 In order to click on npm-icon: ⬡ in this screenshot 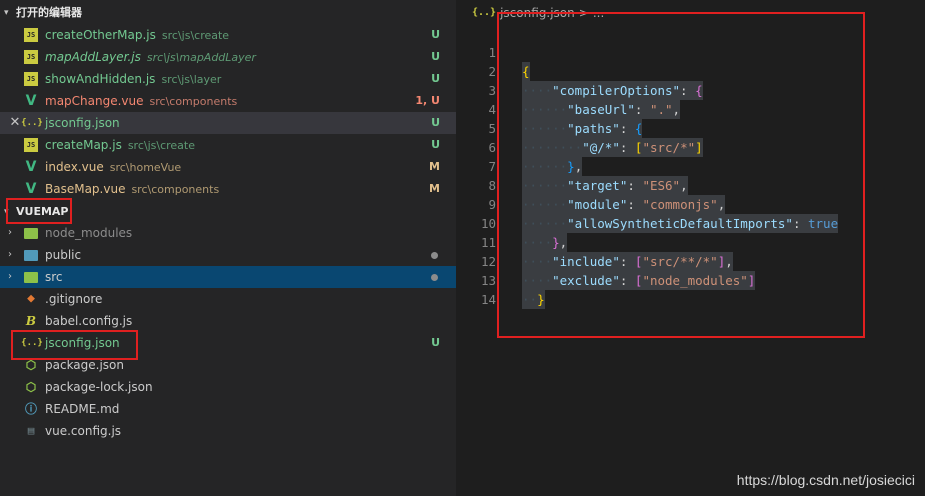, I will do `click(31, 387)`.